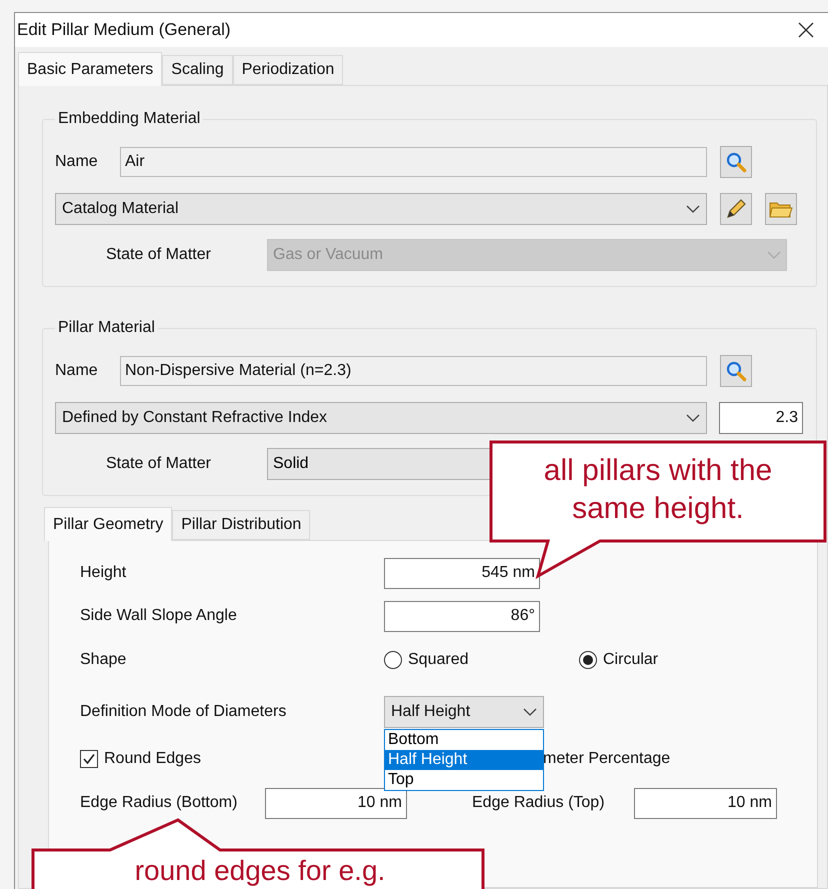 This screenshot has width=828, height=889. What do you see at coordinates (104, 573) in the screenshot?
I see `height-label: Height` at bounding box center [104, 573].